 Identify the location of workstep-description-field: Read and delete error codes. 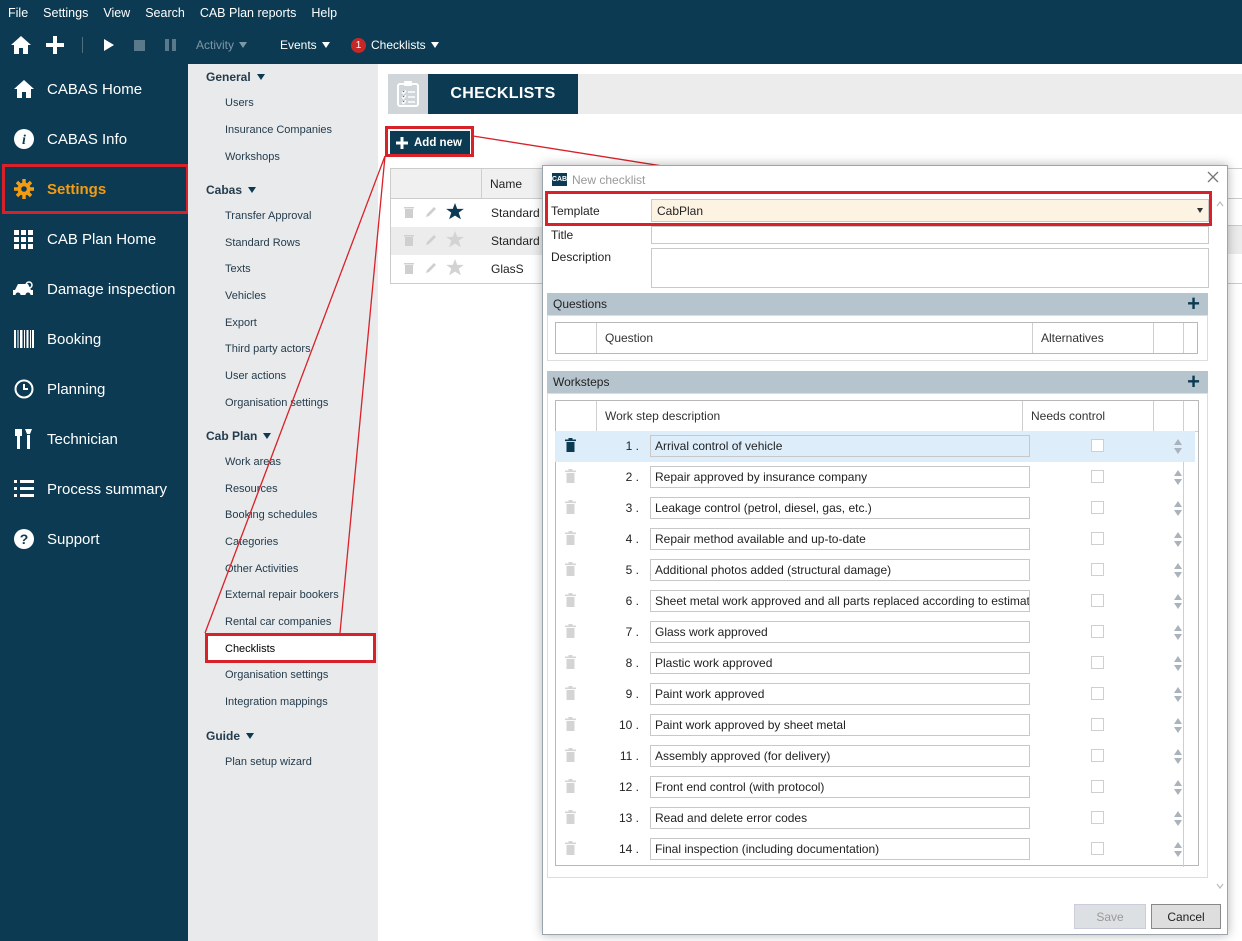
(840, 818).